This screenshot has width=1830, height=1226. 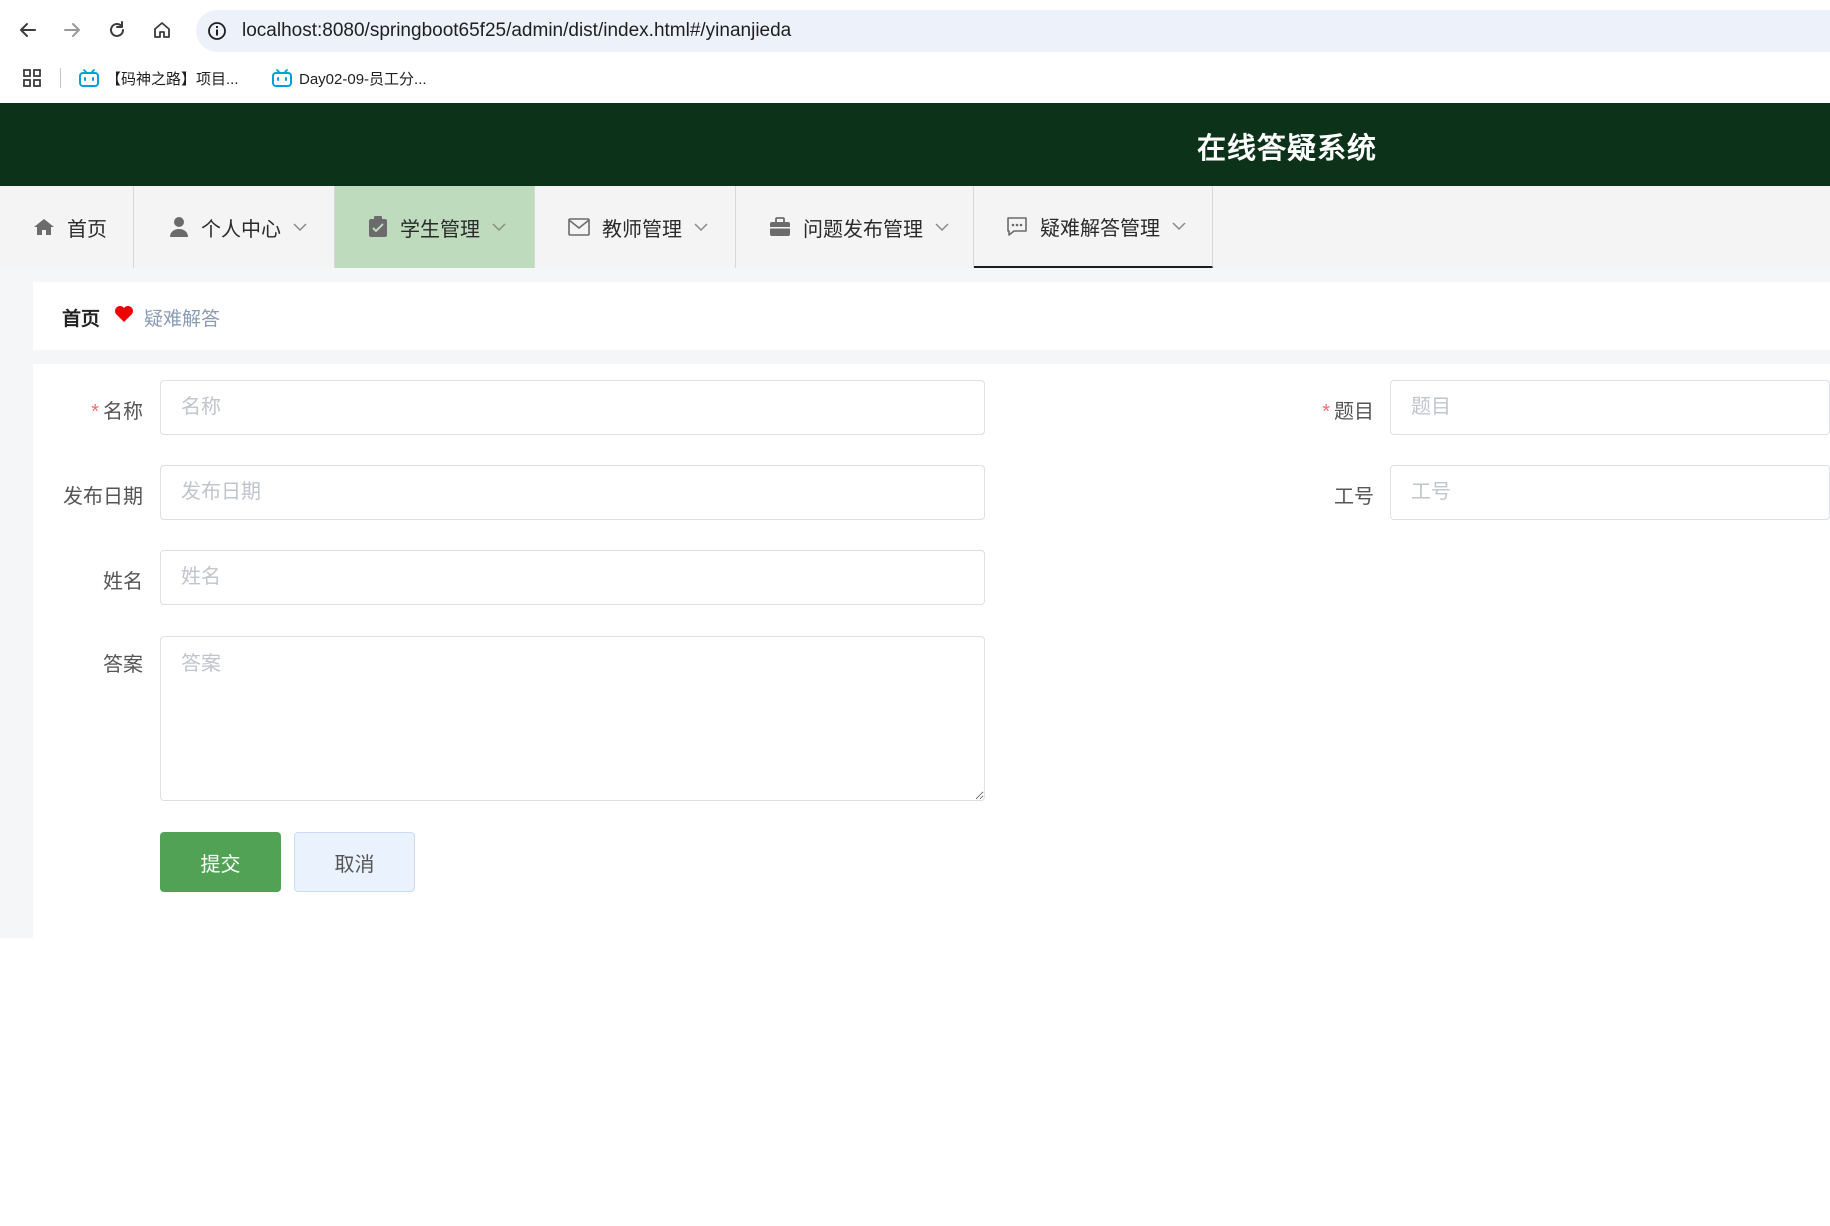 What do you see at coordinates (931, 316) in the screenshot?
I see `breadcrumb: 首页 疑难解答` at bounding box center [931, 316].